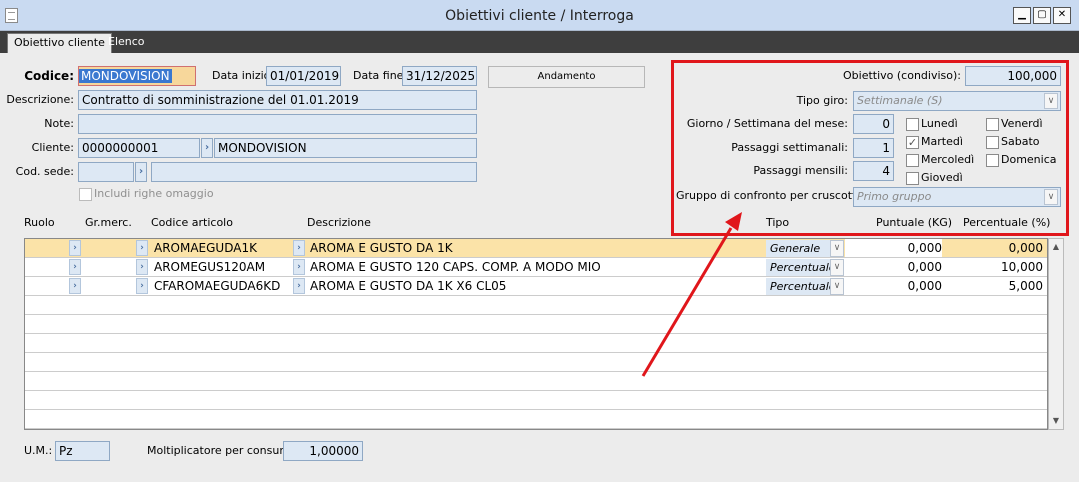 The image size is (1079, 482). Describe the element at coordinates (323, 451) in the screenshot. I see `moltiplicatore-field: 1,00000` at that location.